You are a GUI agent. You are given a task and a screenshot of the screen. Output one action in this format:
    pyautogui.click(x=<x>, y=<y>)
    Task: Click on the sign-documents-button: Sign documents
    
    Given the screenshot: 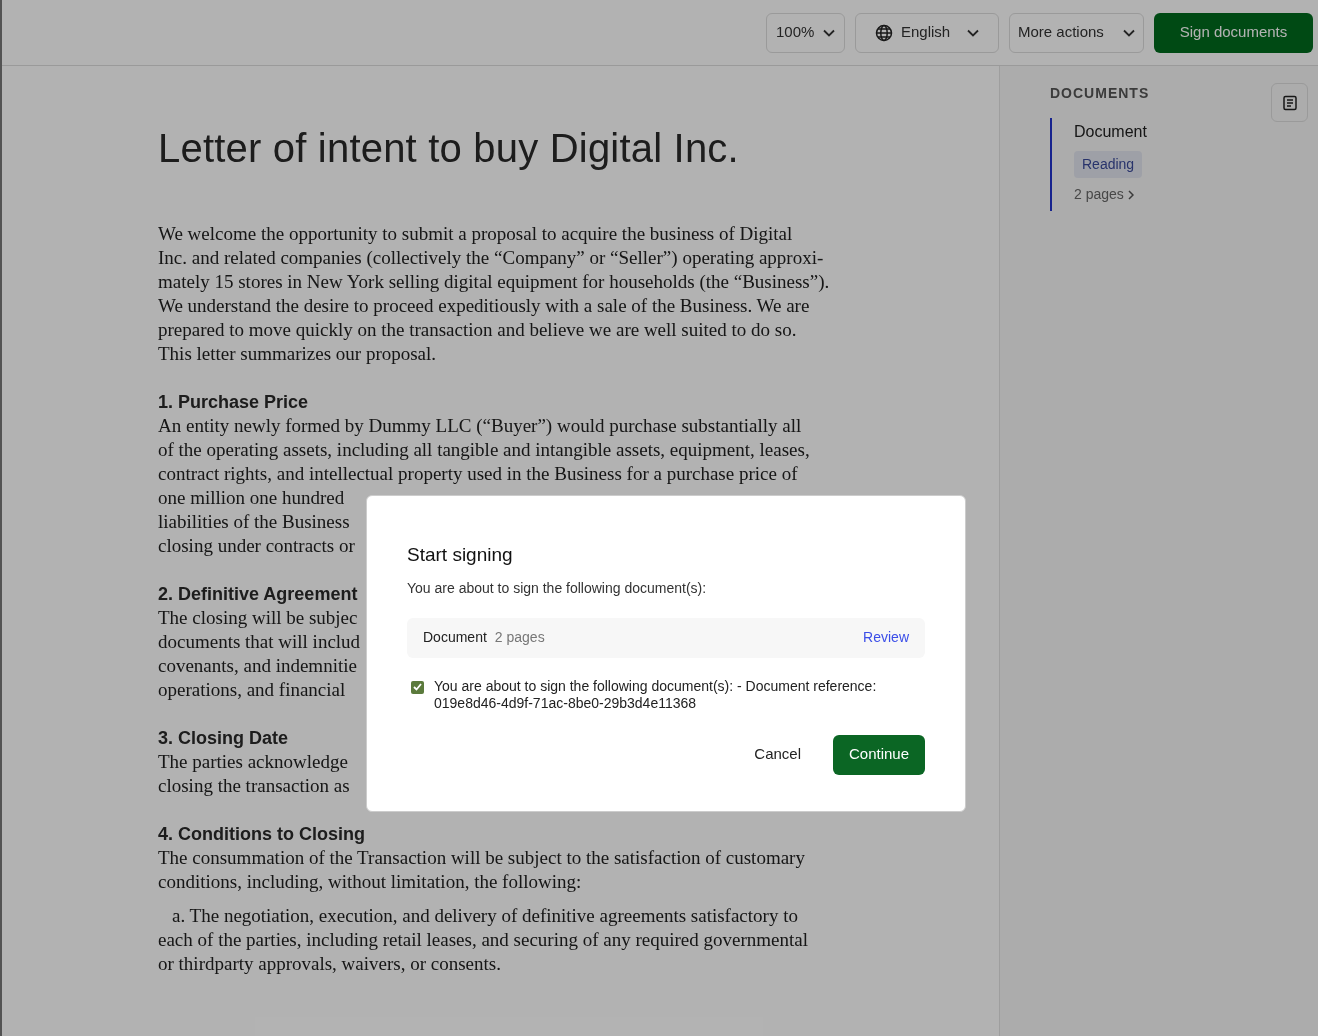 What is the action you would take?
    pyautogui.click(x=1233, y=32)
    